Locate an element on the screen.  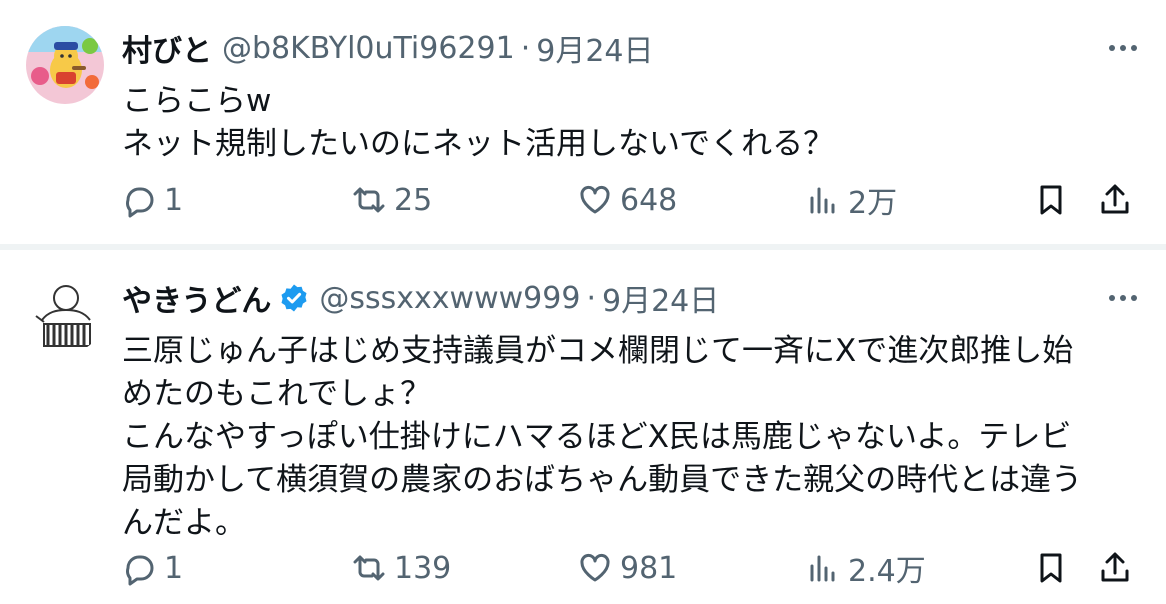
display-name: やきうどん is located at coordinates (196, 298).